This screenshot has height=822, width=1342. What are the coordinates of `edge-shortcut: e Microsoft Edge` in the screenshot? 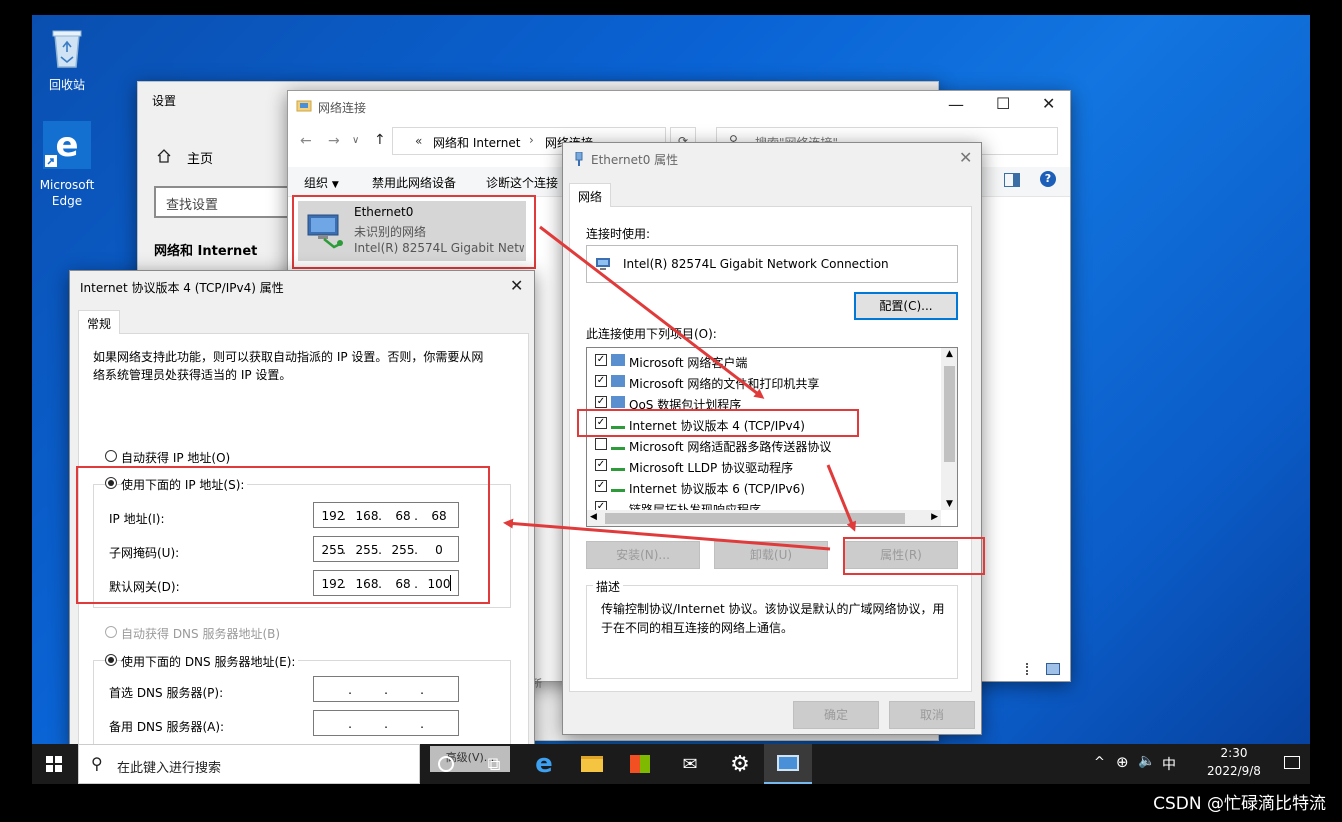 It's located at (67, 165).